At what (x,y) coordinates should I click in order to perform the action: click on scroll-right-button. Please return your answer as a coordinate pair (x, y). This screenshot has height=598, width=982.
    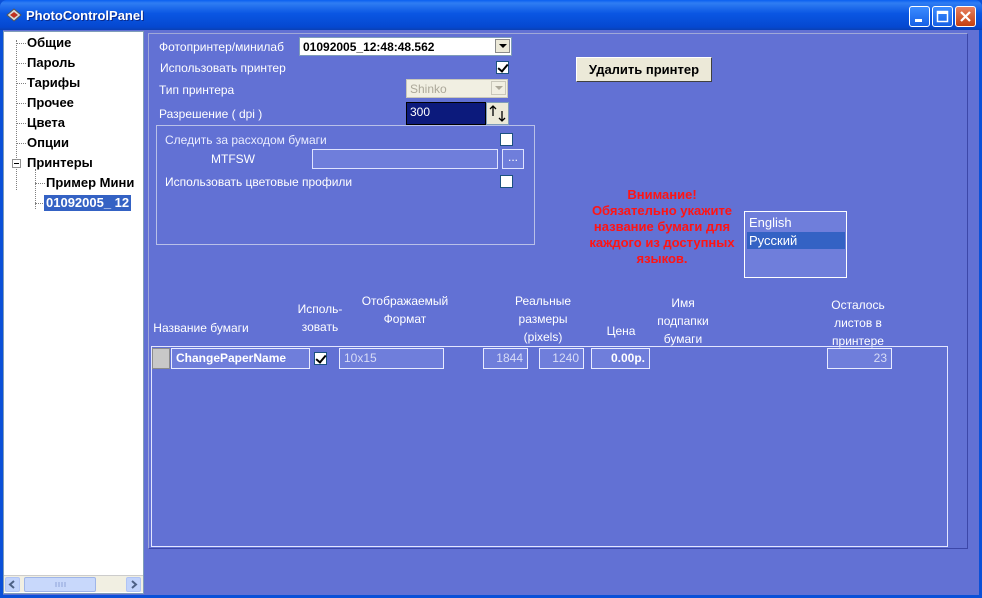
    Looking at the image, I should click on (133, 584).